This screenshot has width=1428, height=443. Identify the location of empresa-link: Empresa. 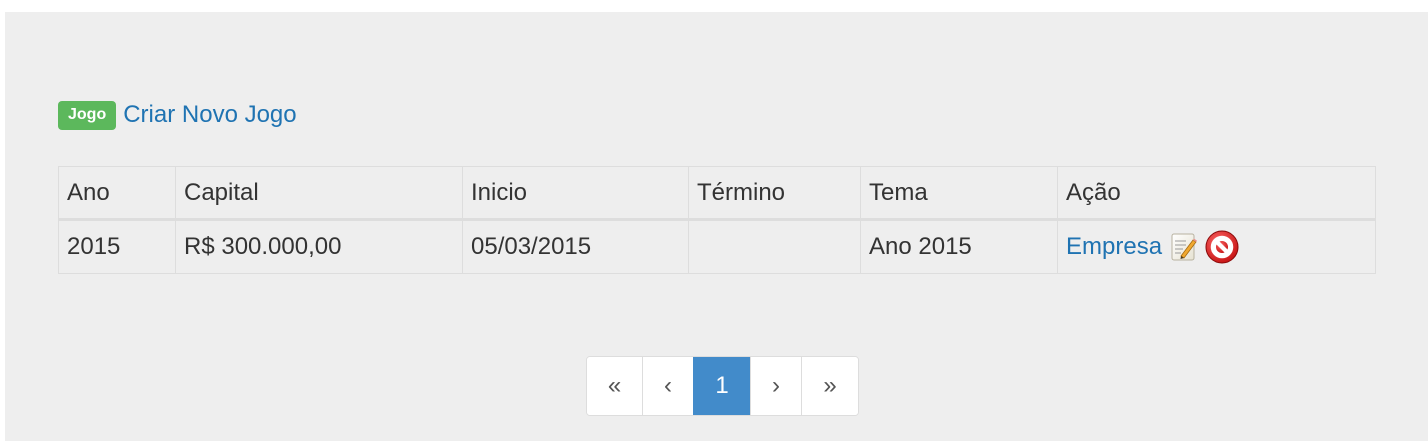
(1114, 247).